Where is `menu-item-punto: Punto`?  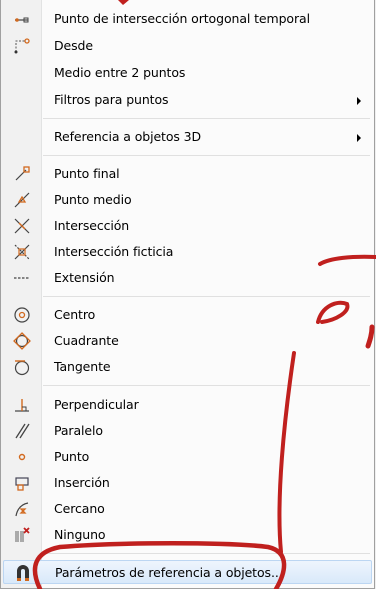 menu-item-punto: Punto is located at coordinates (187, 457).